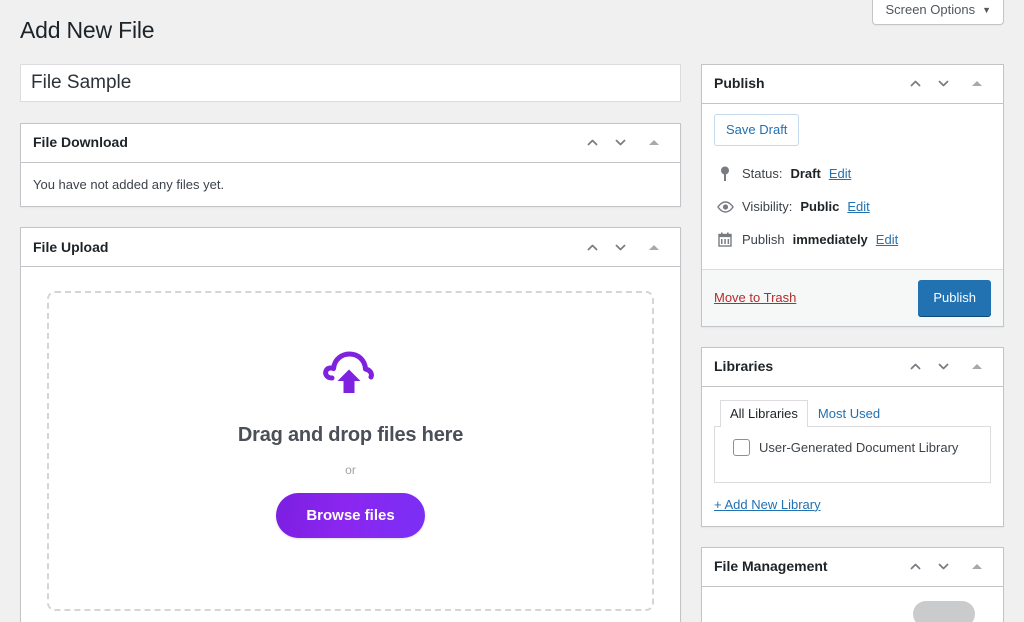  I want to click on file-download-empty-text: You have not added any files yet., so click(129, 184).